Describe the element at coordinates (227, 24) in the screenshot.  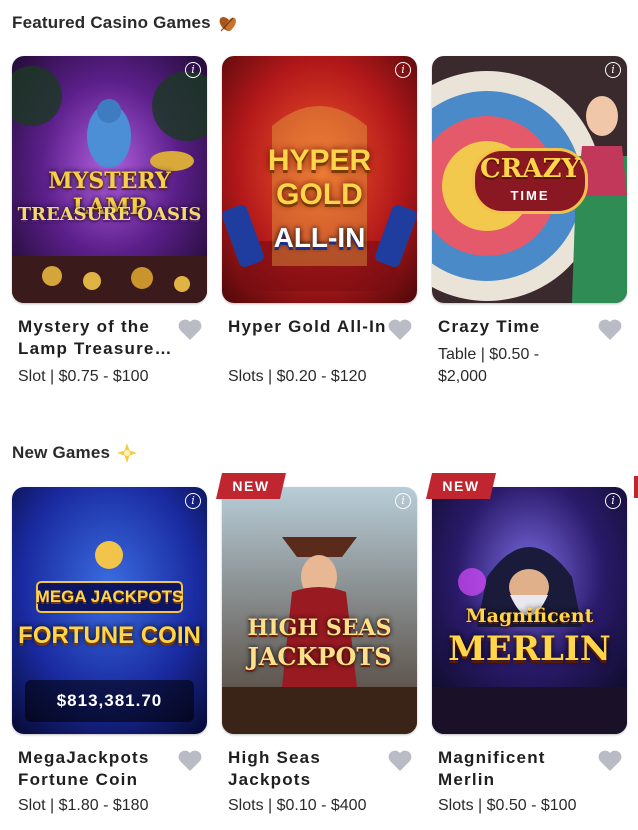
I see `leaves-icon` at that location.